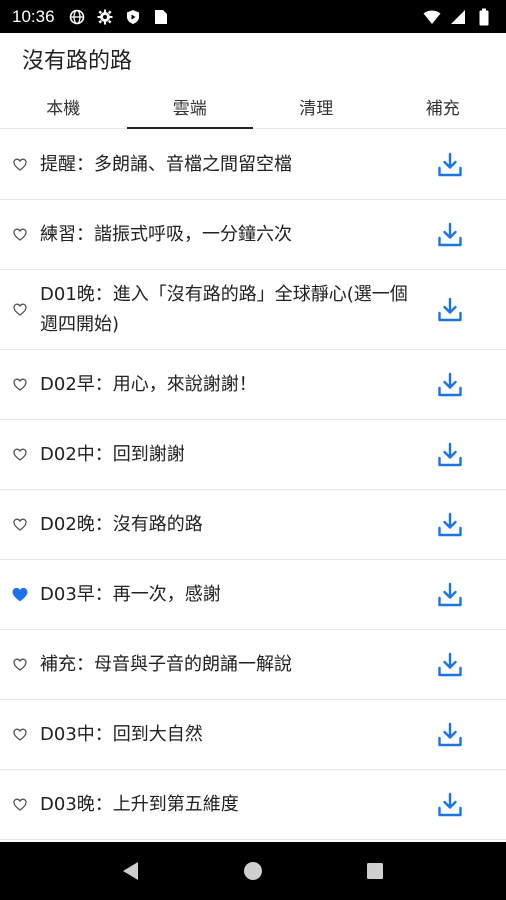 This screenshot has width=506, height=900. I want to click on back-icon, so click(131, 871).